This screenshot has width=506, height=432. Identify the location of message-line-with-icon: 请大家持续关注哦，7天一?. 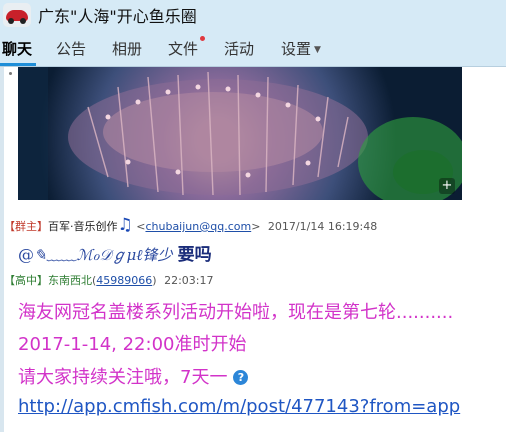
(133, 376).